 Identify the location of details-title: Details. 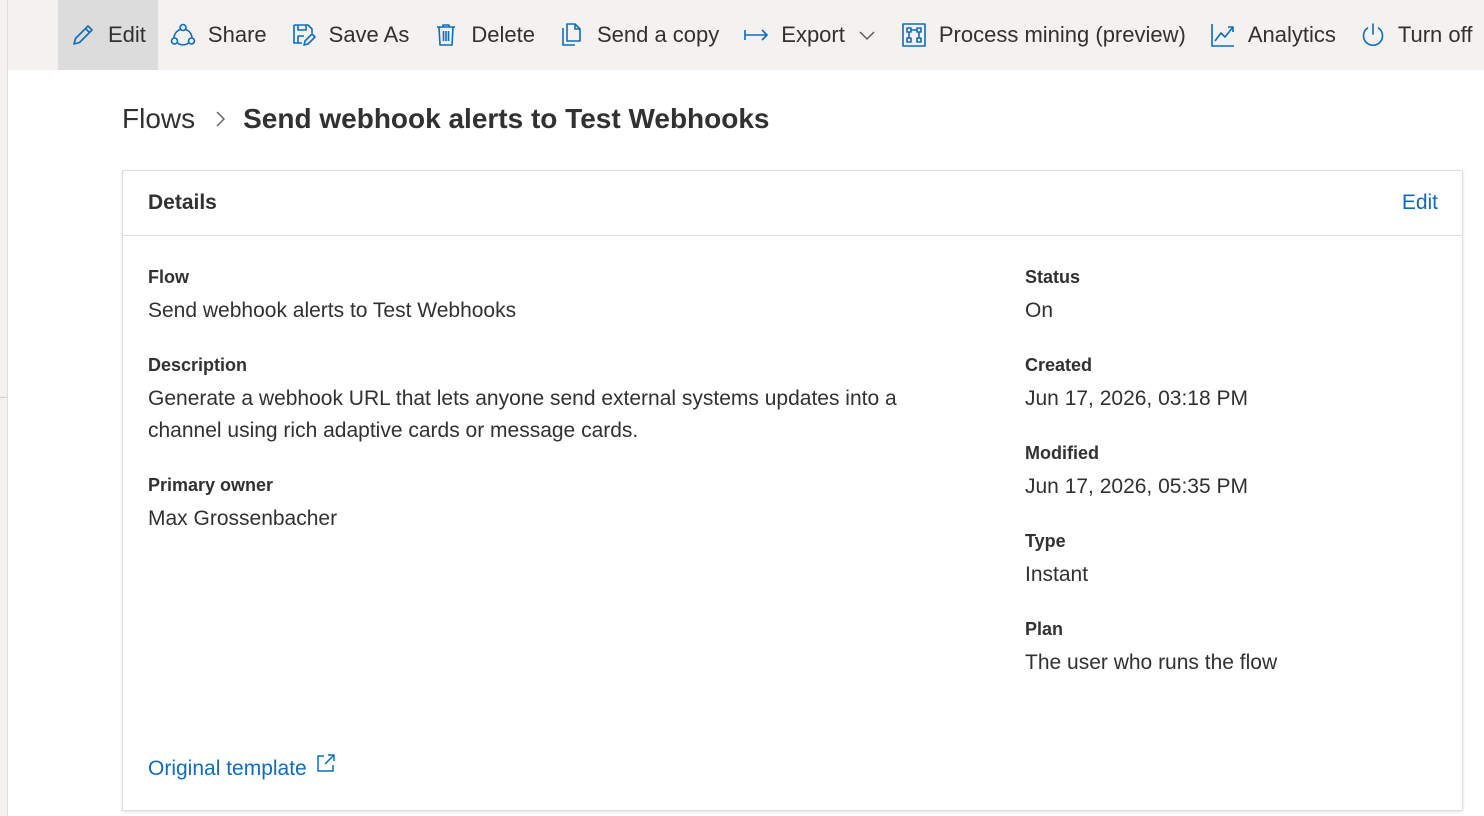
(182, 202).